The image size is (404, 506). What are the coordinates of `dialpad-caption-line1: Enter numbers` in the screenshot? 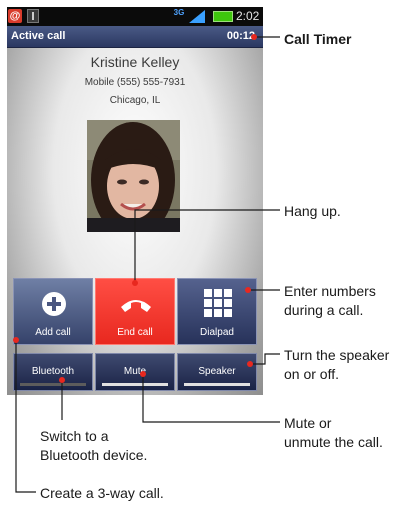 It's located at (330, 291).